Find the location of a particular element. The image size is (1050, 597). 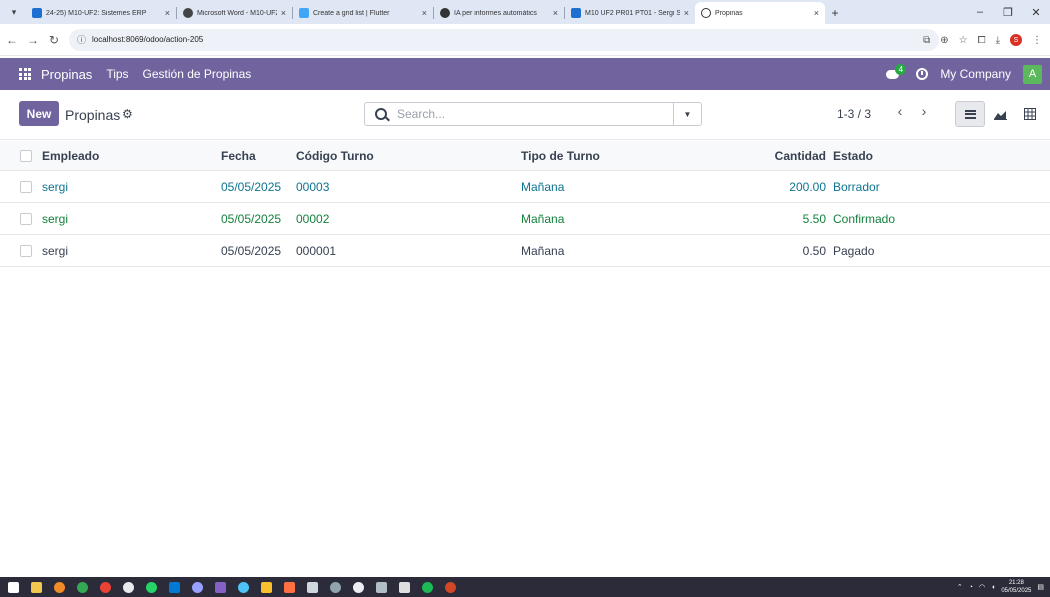

browser-tab: Create a grid list | Flutter × is located at coordinates (363, 13).